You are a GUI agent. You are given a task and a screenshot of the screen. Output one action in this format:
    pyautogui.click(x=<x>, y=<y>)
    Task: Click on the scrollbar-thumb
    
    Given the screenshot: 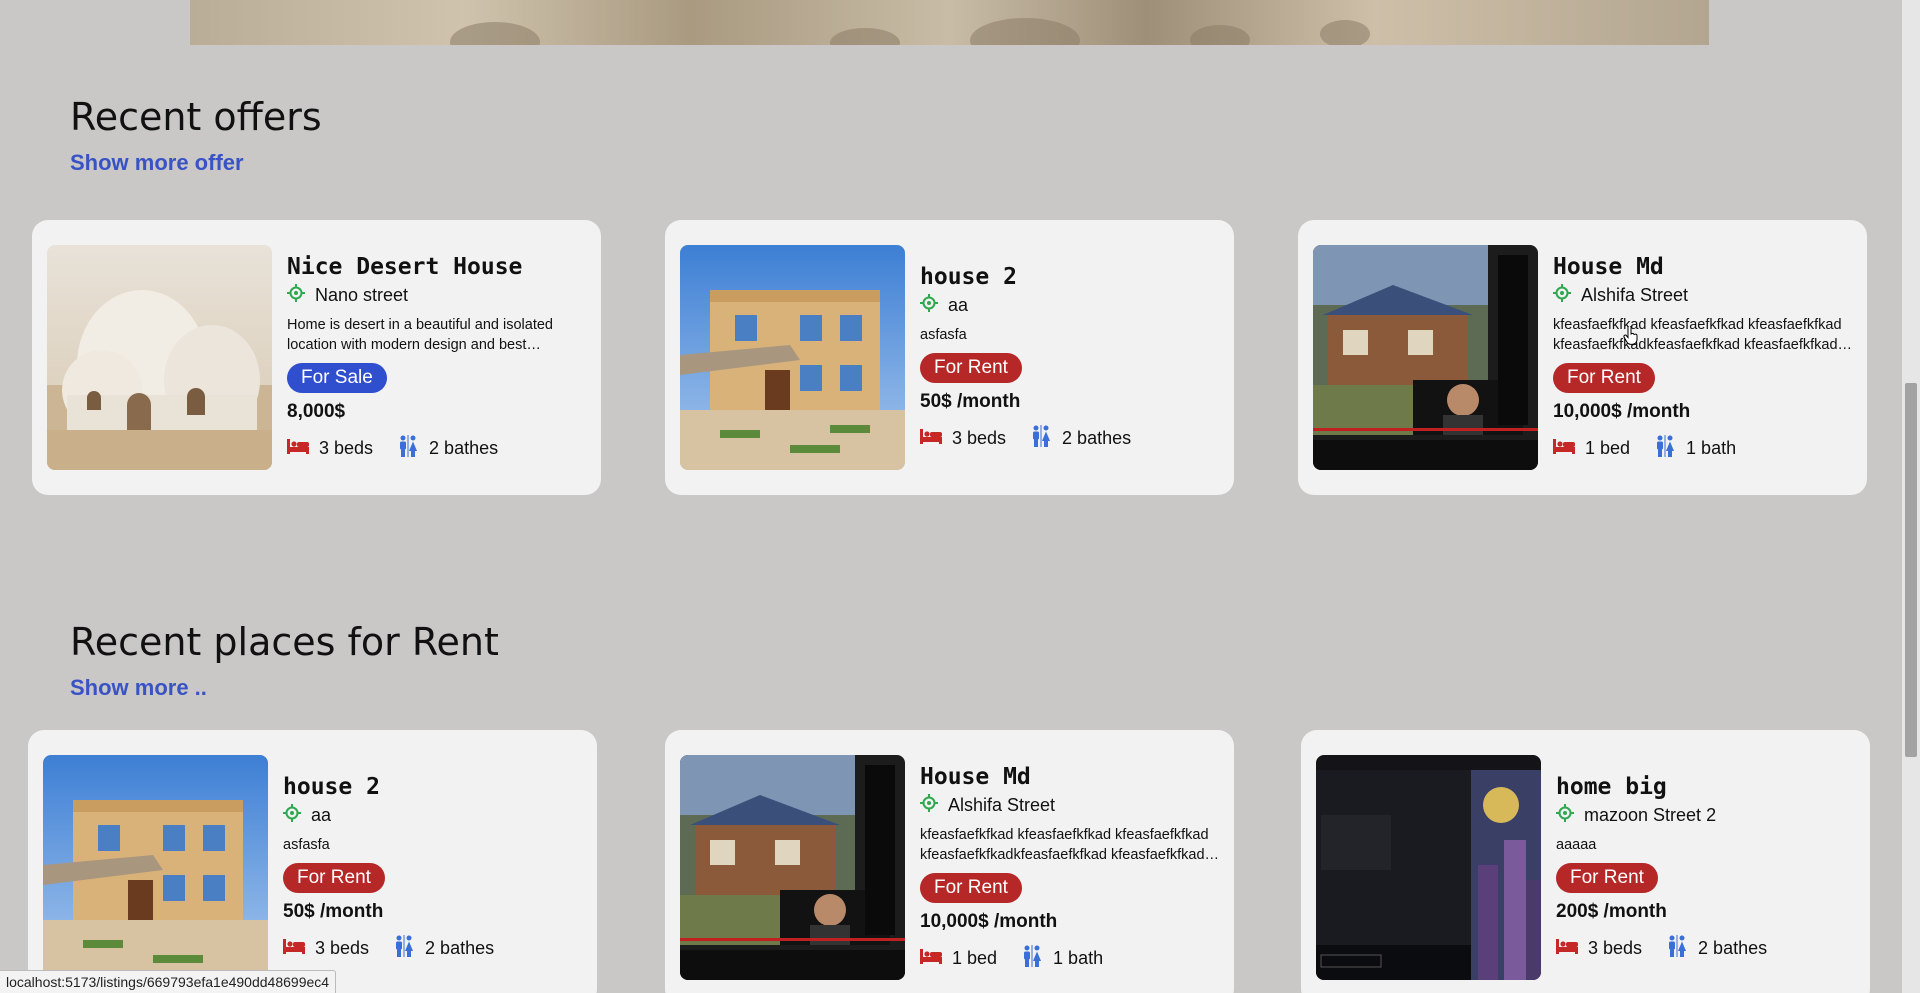 What is the action you would take?
    pyautogui.click(x=1911, y=570)
    